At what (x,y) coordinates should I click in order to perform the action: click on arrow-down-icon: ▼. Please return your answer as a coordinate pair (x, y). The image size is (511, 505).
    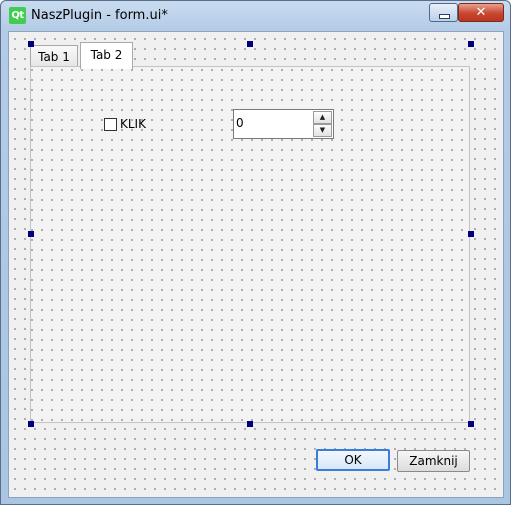
    Looking at the image, I should click on (322, 130).